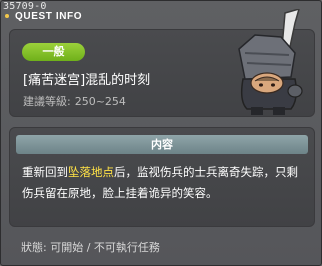 The image size is (322, 266). I want to click on title-dot-icon, so click(7, 15).